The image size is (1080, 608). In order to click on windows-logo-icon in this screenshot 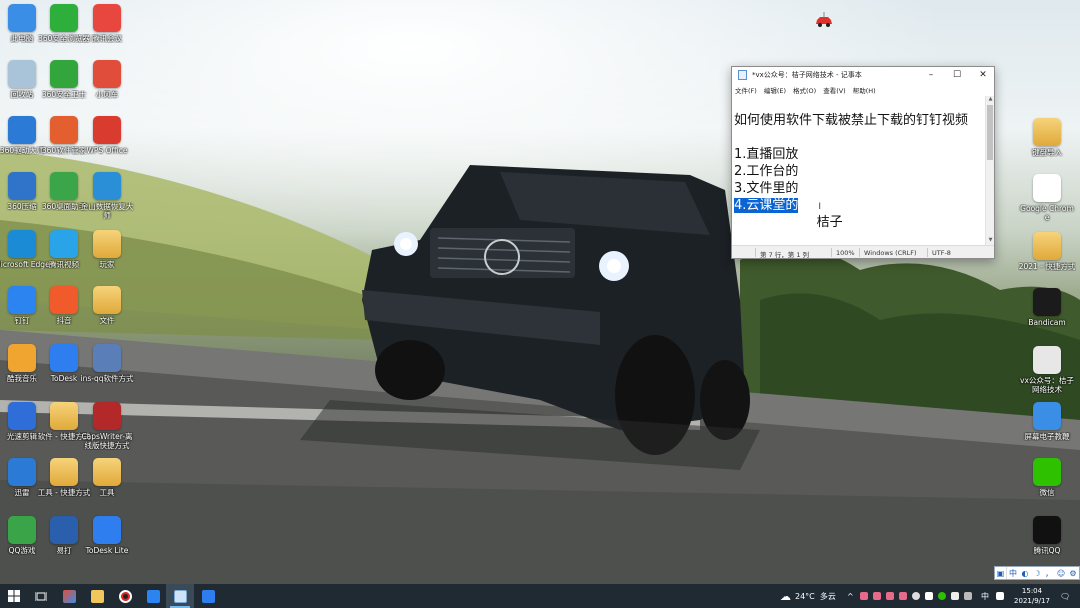, I will do `click(14, 596)`.